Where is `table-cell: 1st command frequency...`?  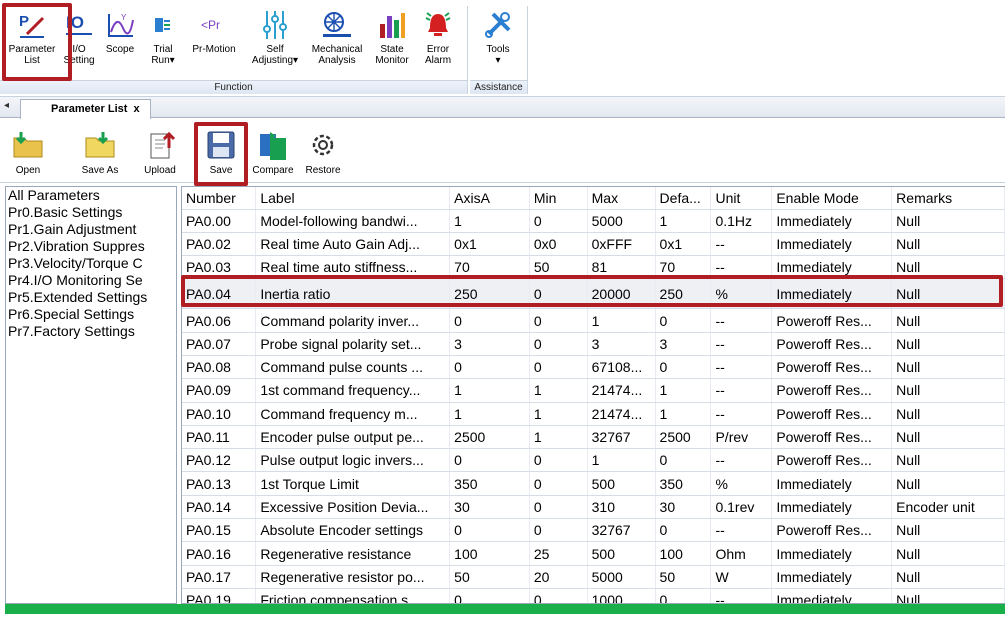
table-cell: 1st command frequency... is located at coordinates (353, 390).